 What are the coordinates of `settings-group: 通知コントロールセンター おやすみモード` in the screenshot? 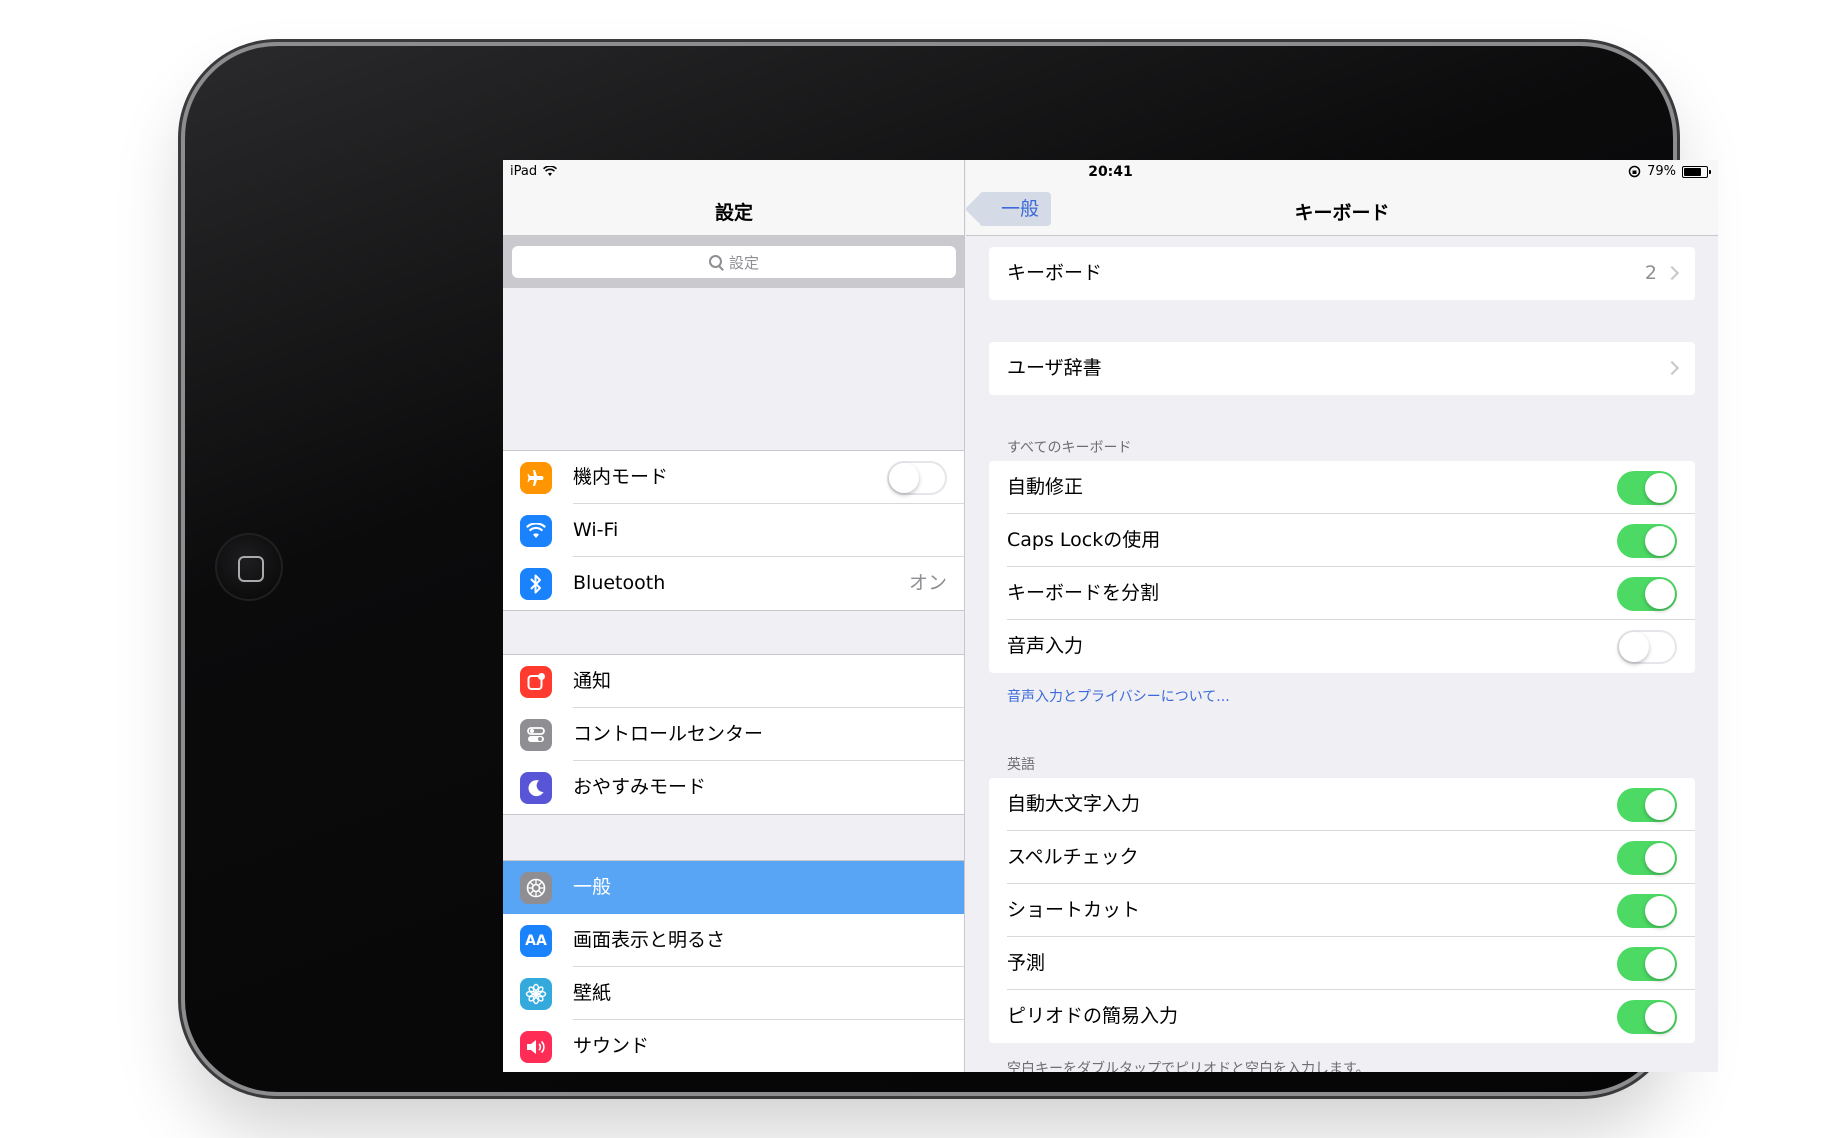 It's located at (733, 734).